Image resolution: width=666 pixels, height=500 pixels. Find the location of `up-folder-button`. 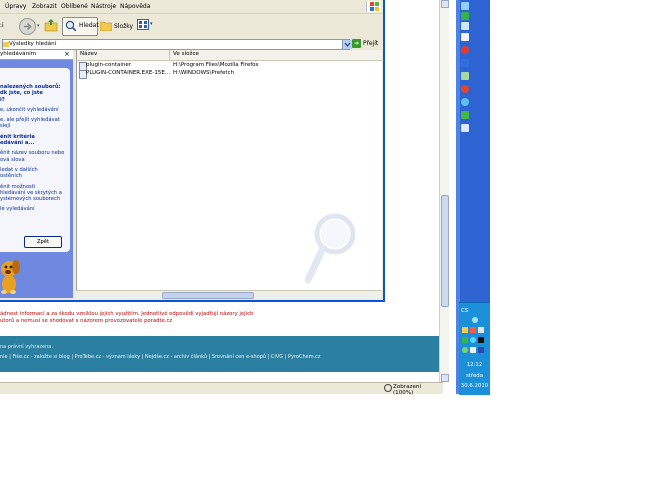

up-folder-button is located at coordinates (51, 25).